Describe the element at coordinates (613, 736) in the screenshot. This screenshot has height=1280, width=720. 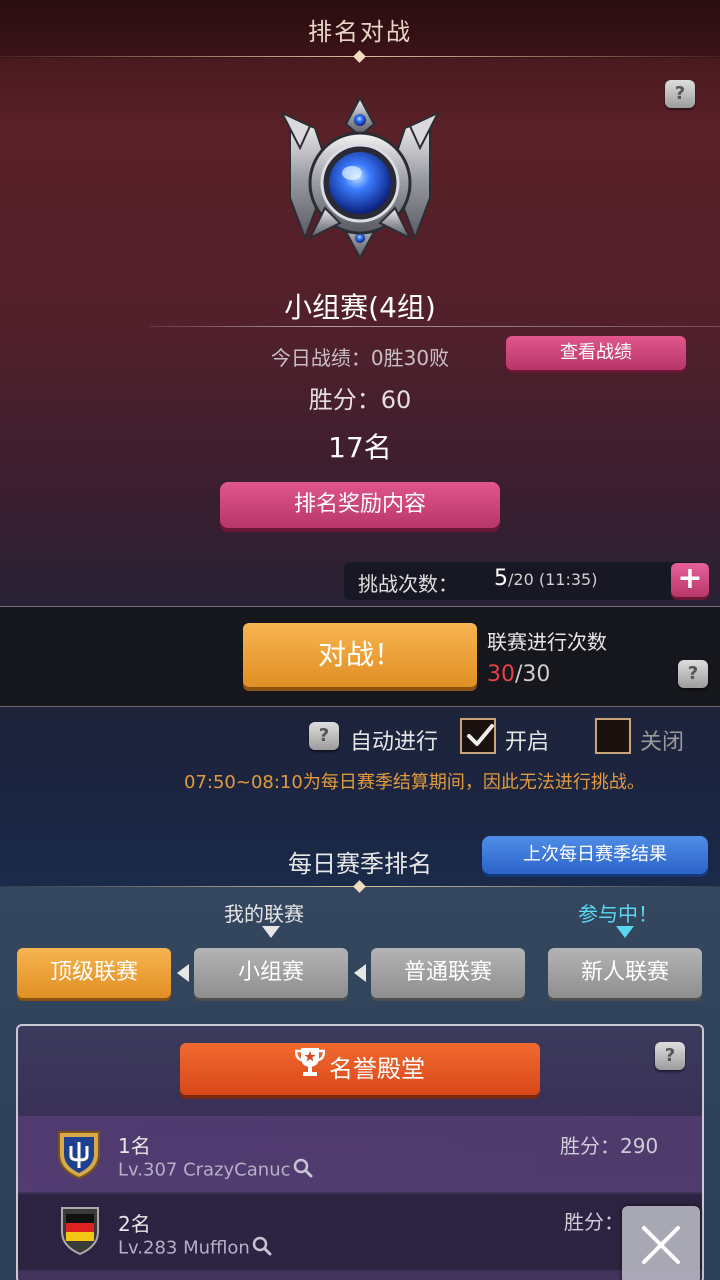
I see `auto-off-checkbox` at that location.